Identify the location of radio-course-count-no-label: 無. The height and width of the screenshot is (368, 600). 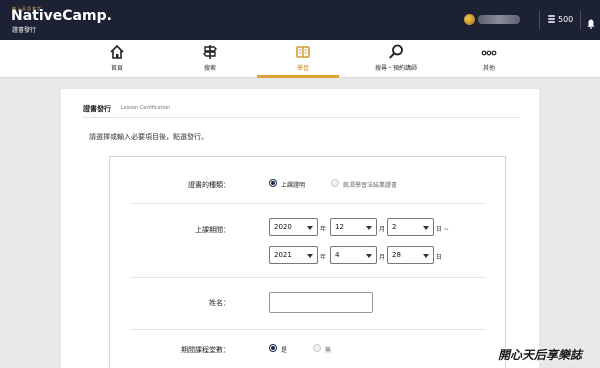
(328, 349).